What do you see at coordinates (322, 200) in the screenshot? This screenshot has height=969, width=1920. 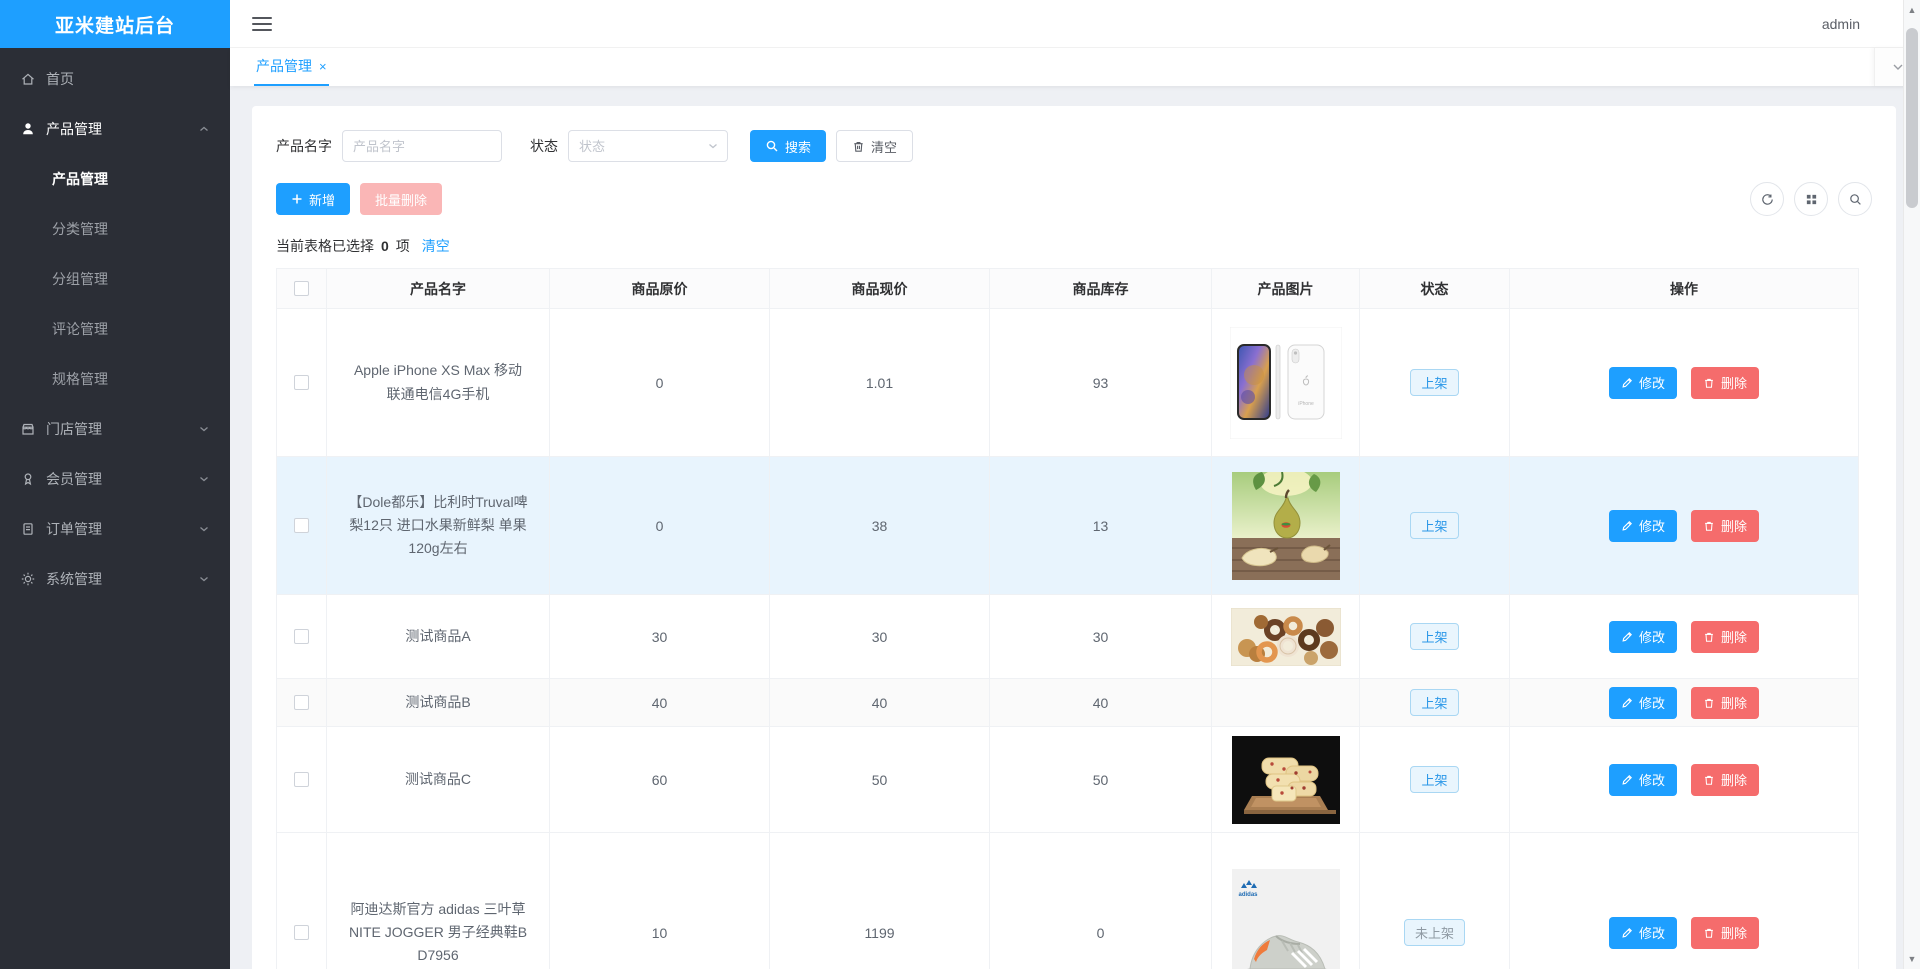 I see `add-button-label: 新增` at bounding box center [322, 200].